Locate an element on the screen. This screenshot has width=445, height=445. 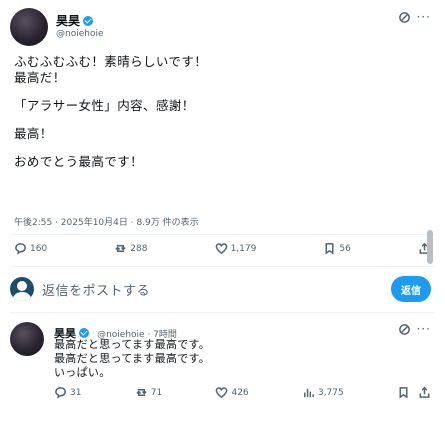
reply-views-count: 3,775 is located at coordinates (330, 392).